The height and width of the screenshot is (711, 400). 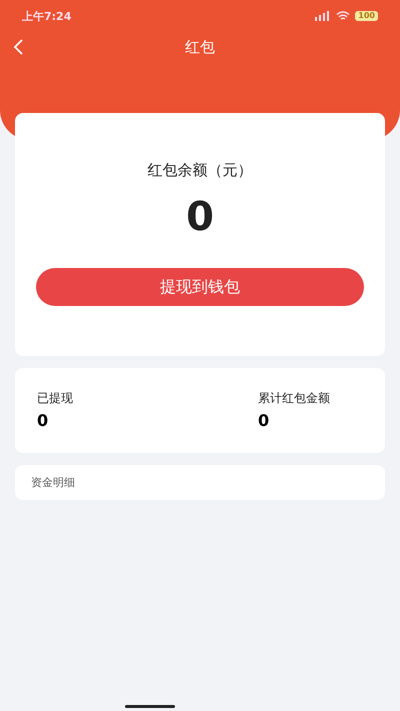 What do you see at coordinates (53, 482) in the screenshot?
I see `details-title: 资金明细` at bounding box center [53, 482].